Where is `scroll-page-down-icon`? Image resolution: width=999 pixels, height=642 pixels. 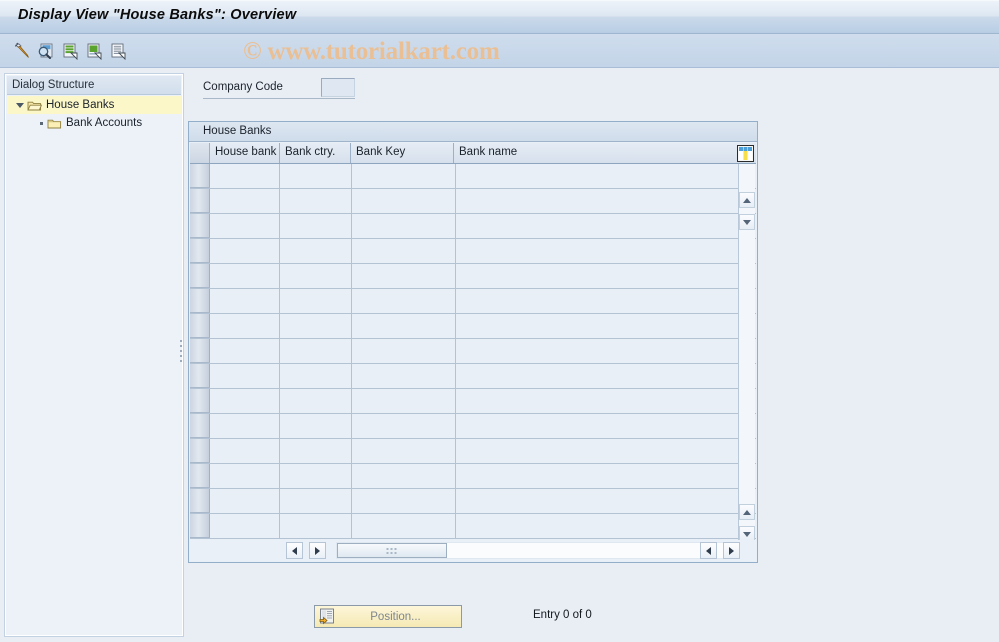 scroll-page-down-icon is located at coordinates (747, 533).